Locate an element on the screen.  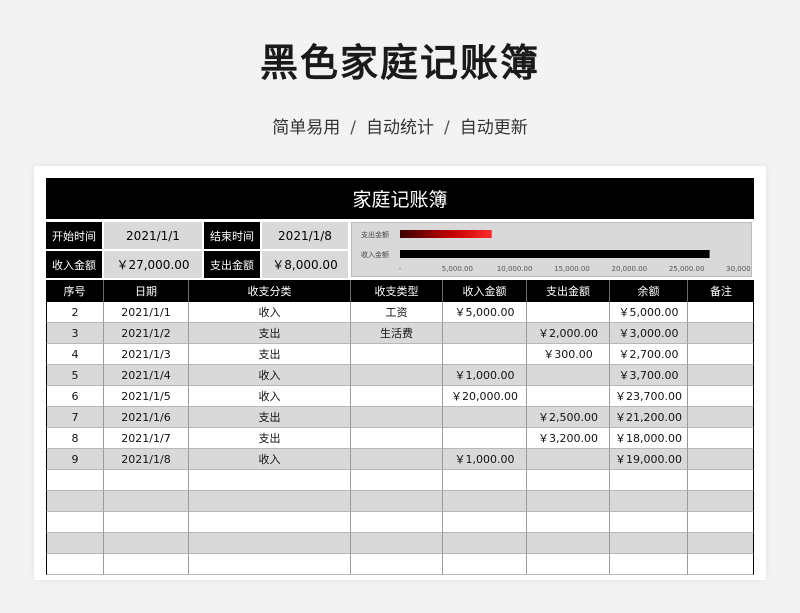
cell-col-balance: ￥5,000.00 is located at coordinates (649, 312).